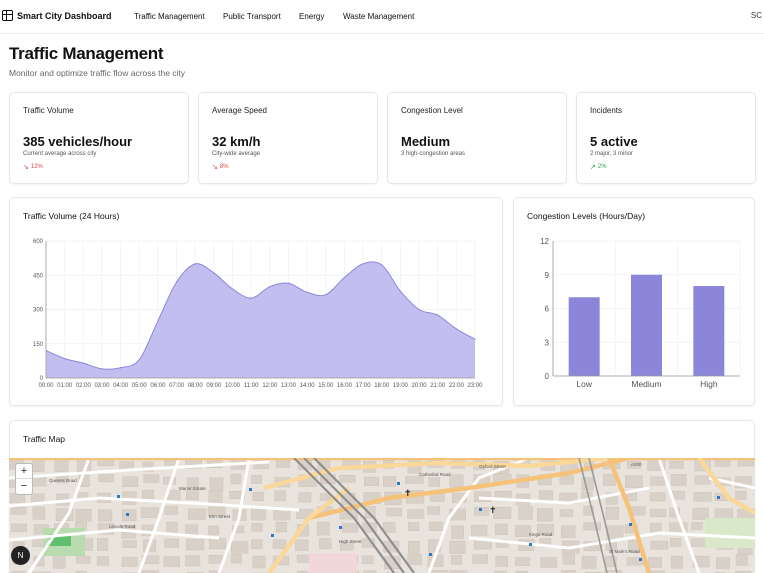  Describe the element at coordinates (378, 16) in the screenshot. I see `nav-waste-management: Waste Management` at that location.